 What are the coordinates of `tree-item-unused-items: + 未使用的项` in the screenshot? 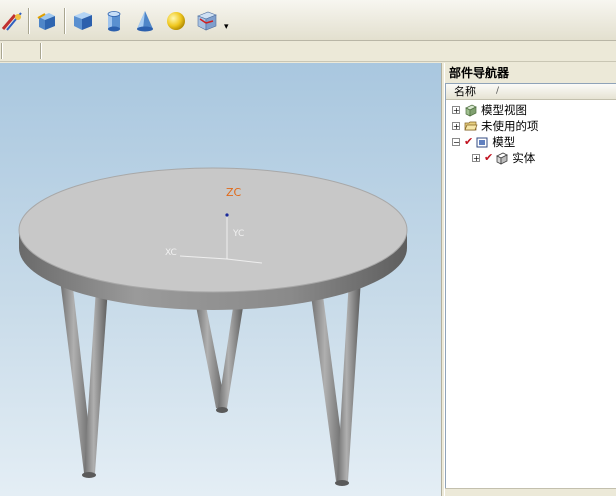 It's located at (495, 126).